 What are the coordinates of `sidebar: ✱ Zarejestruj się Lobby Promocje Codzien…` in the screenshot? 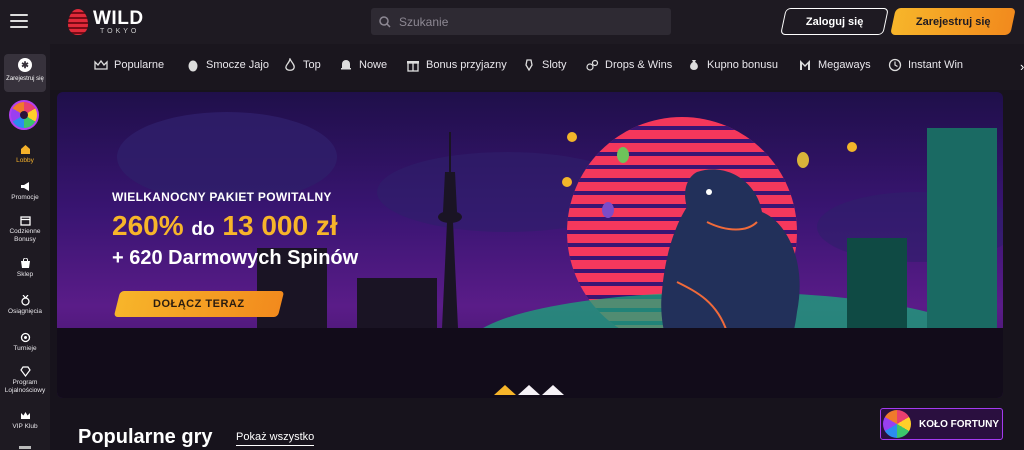 It's located at (25, 247).